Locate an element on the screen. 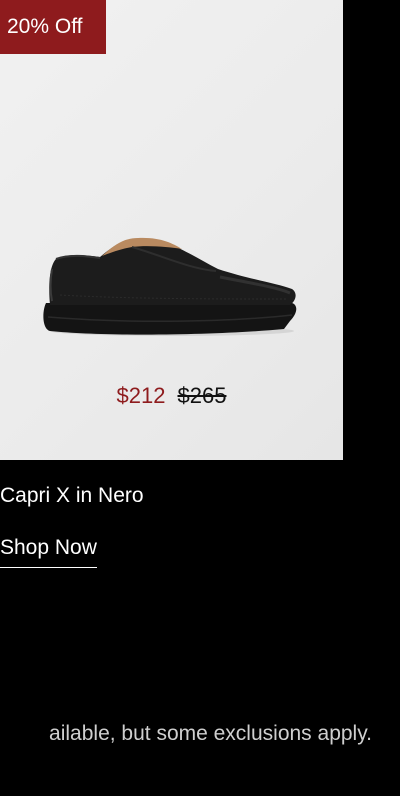 The image size is (400, 796). sale-price: $212 is located at coordinates (141, 395).